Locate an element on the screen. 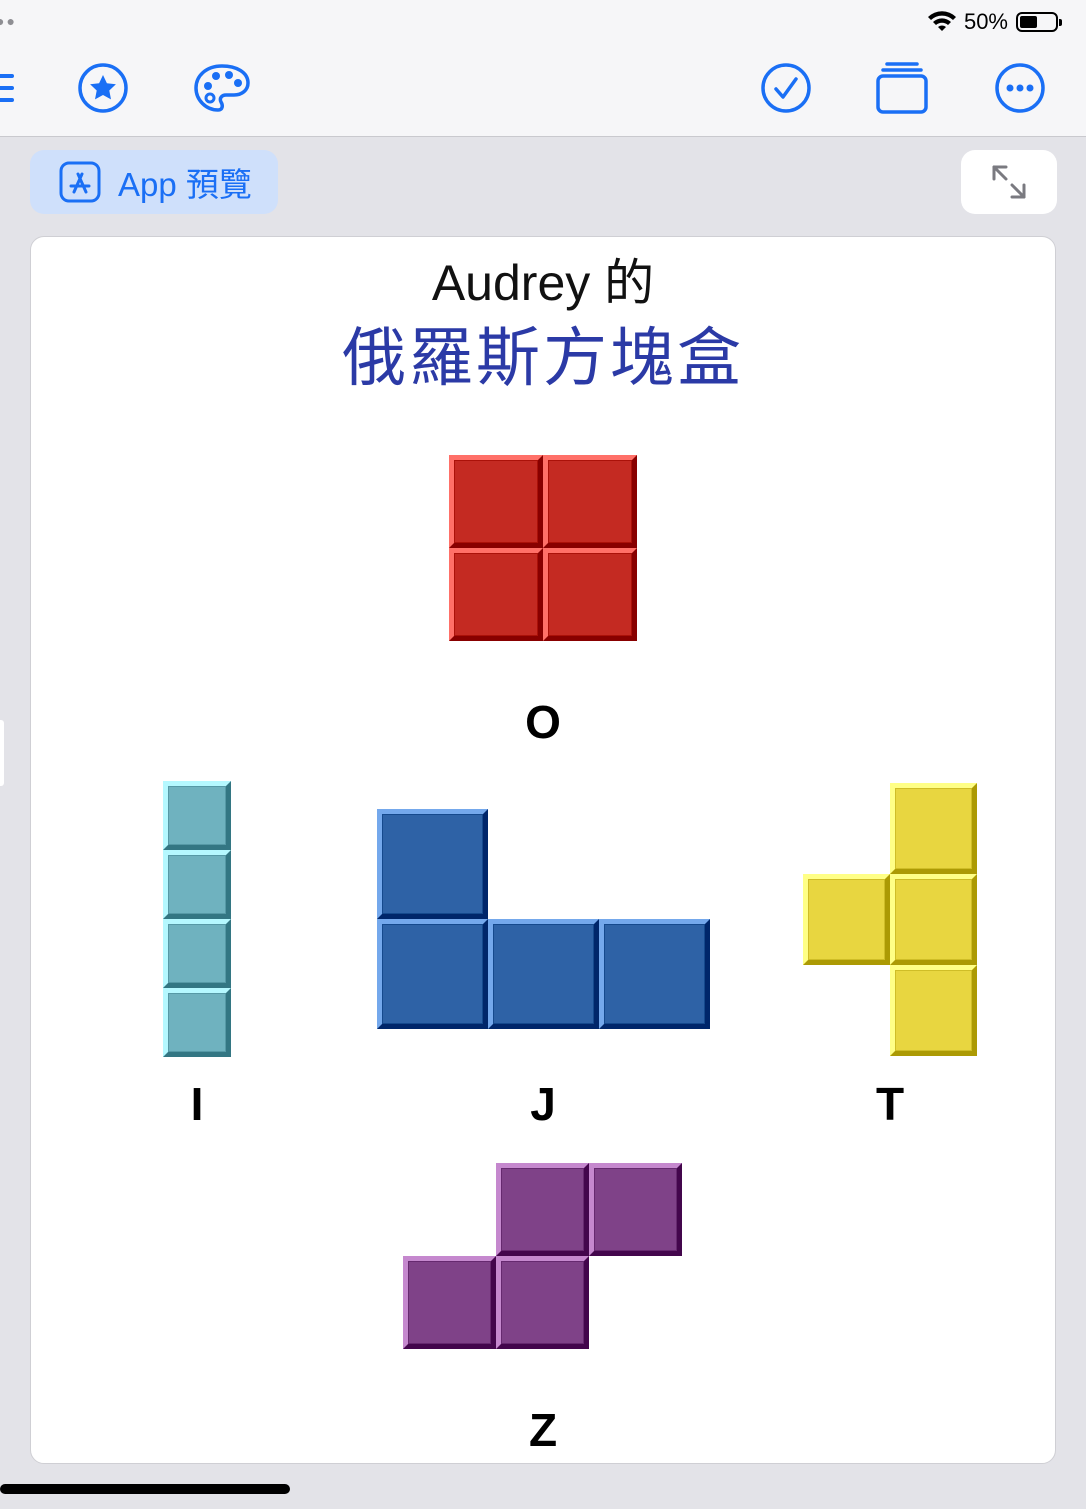 This screenshot has height=1509, width=1086. palette-icon is located at coordinates (222, 88).